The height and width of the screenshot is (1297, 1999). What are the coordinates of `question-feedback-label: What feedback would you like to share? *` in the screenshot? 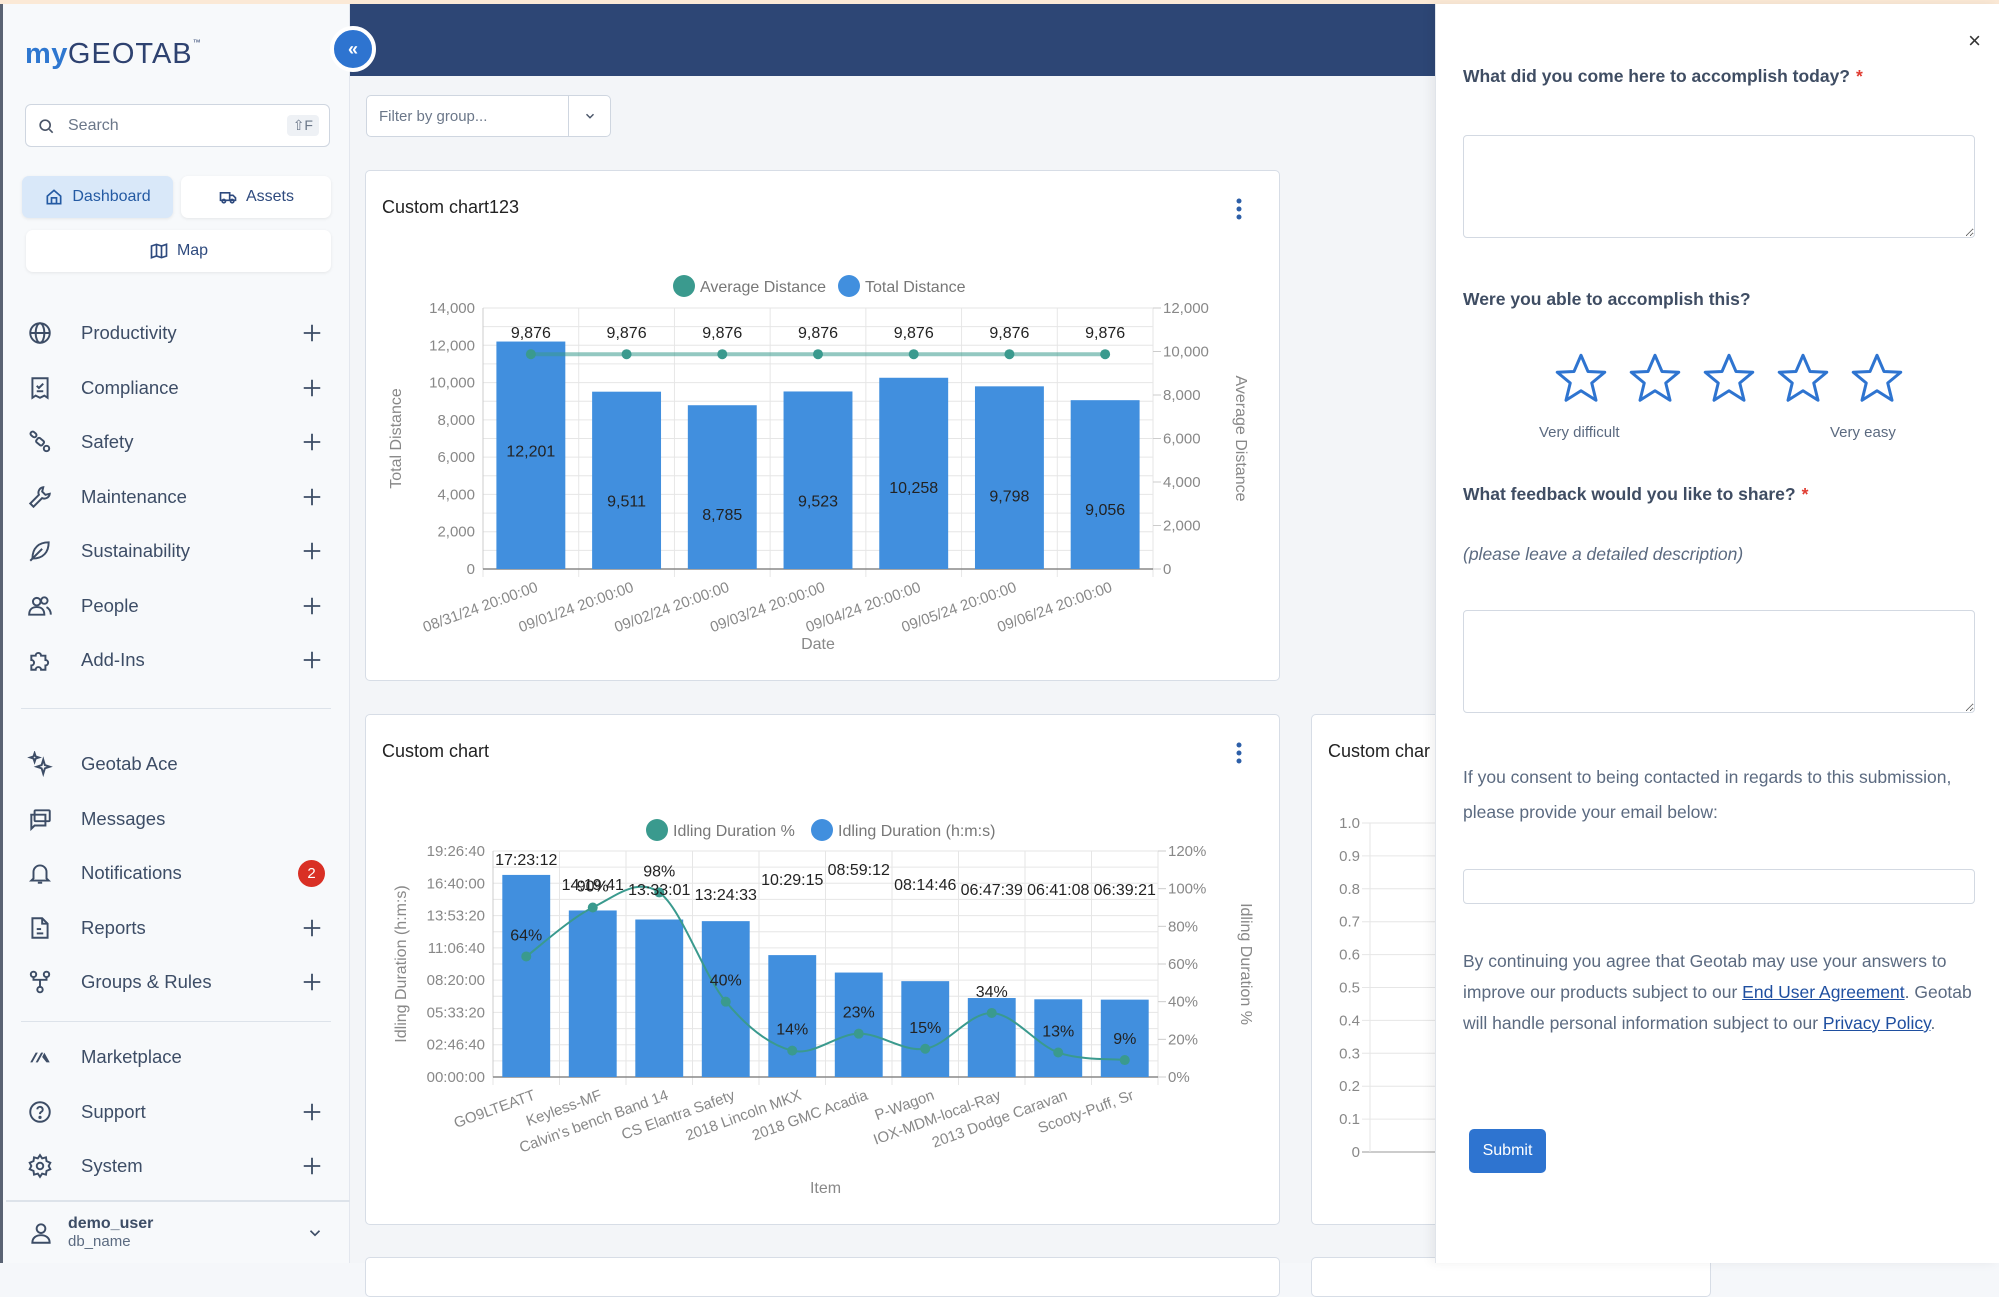 It's located at (1635, 494).